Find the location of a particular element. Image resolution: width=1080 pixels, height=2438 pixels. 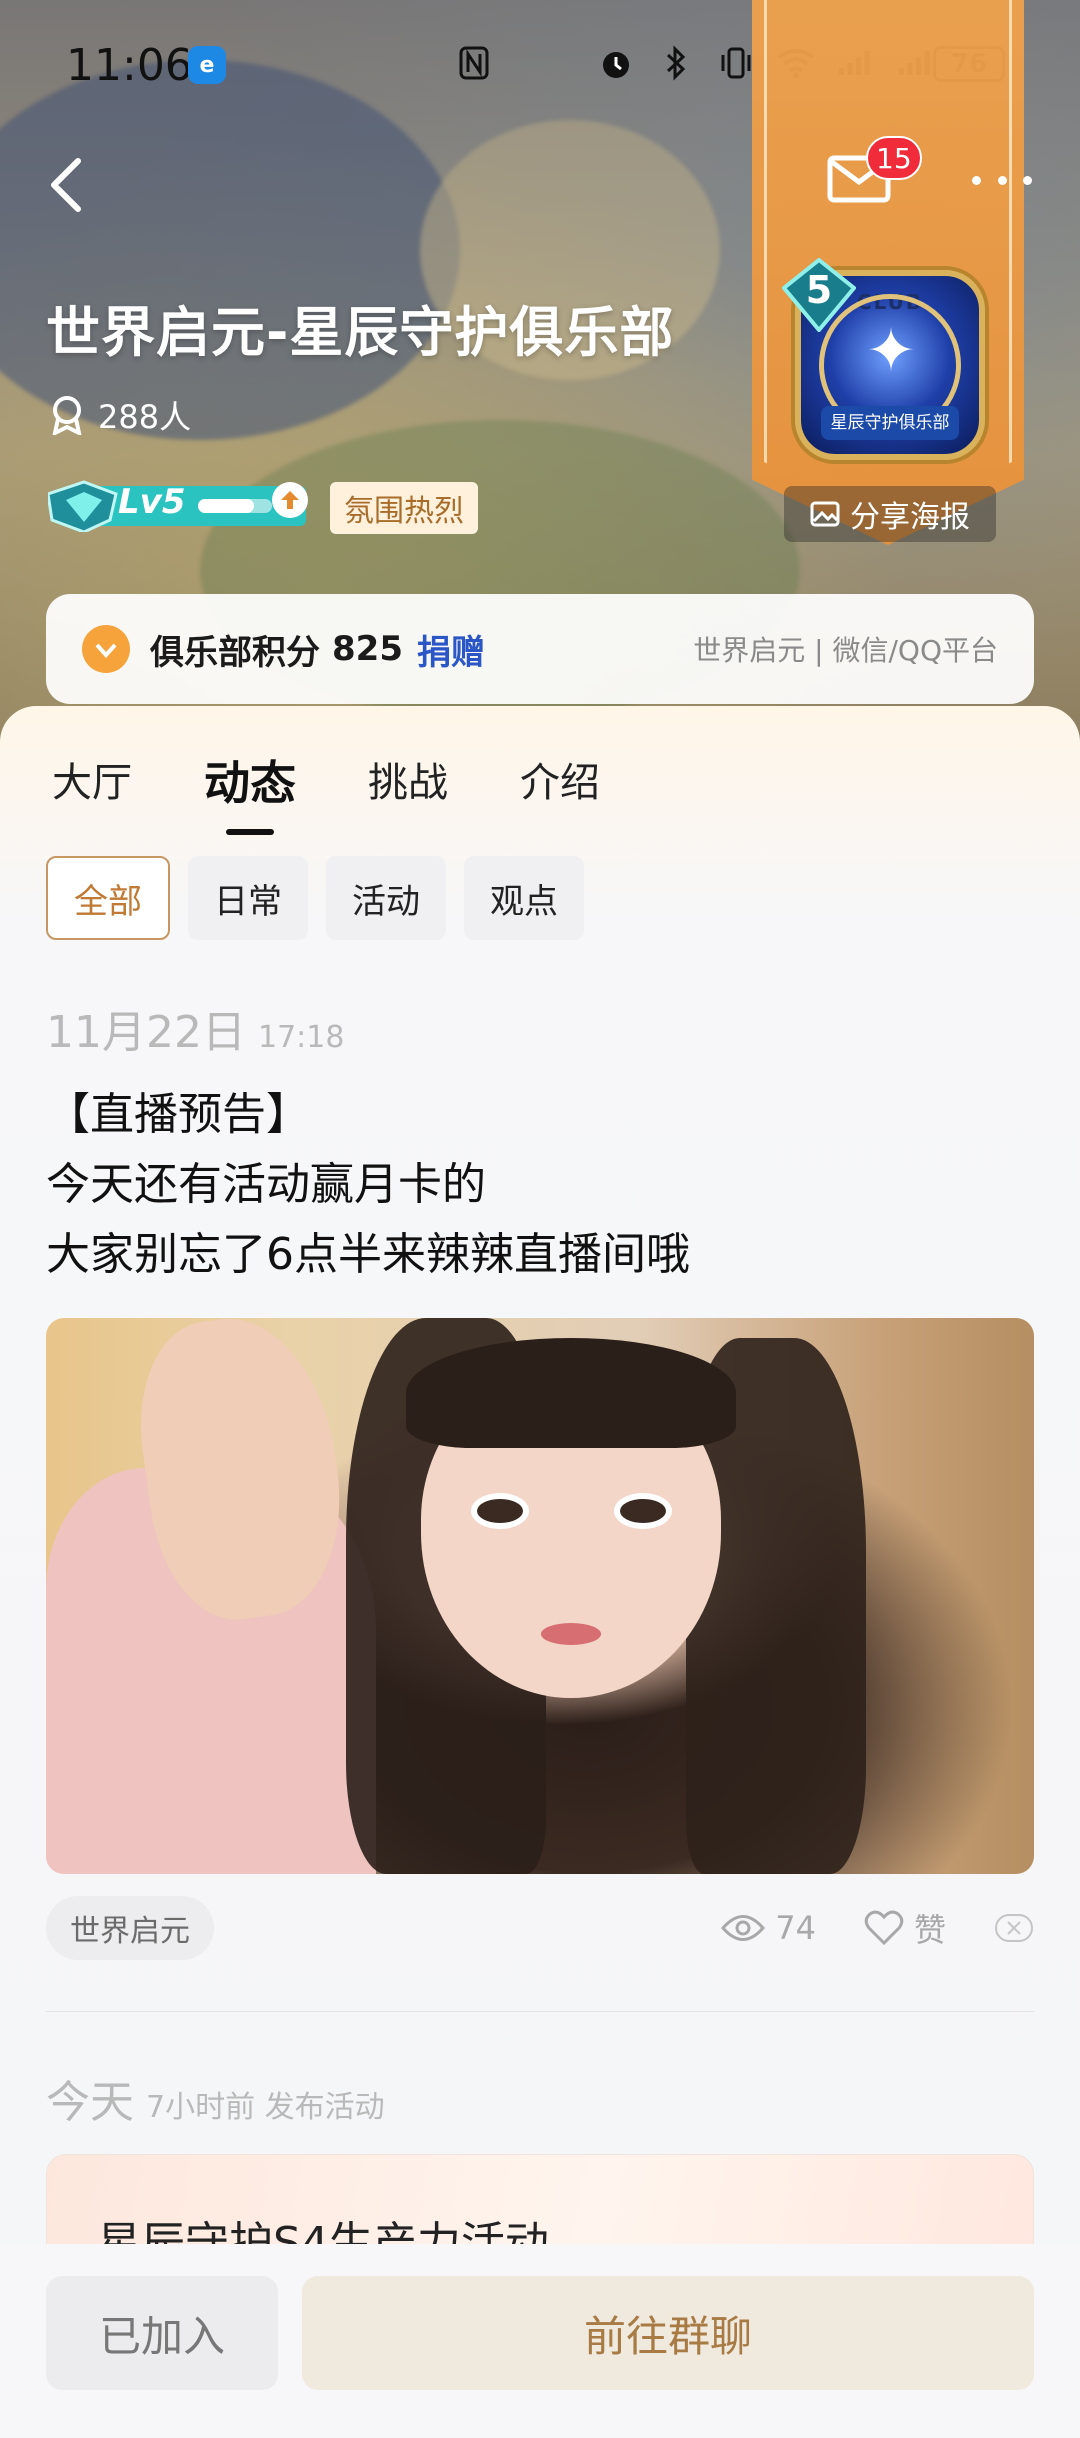

post-date-time: 17:18 is located at coordinates (301, 1037).